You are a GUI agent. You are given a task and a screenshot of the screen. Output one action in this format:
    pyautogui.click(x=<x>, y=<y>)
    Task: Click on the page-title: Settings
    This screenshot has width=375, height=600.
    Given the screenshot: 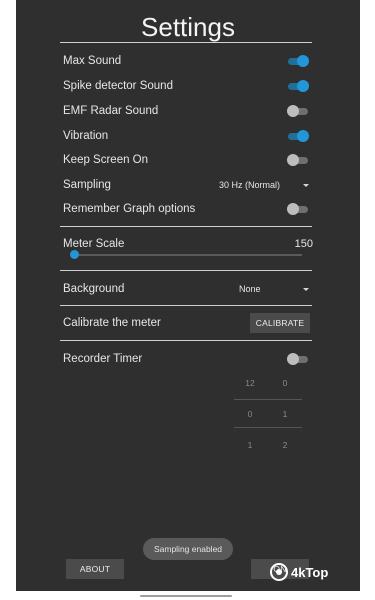 What is the action you would take?
    pyautogui.click(x=188, y=27)
    